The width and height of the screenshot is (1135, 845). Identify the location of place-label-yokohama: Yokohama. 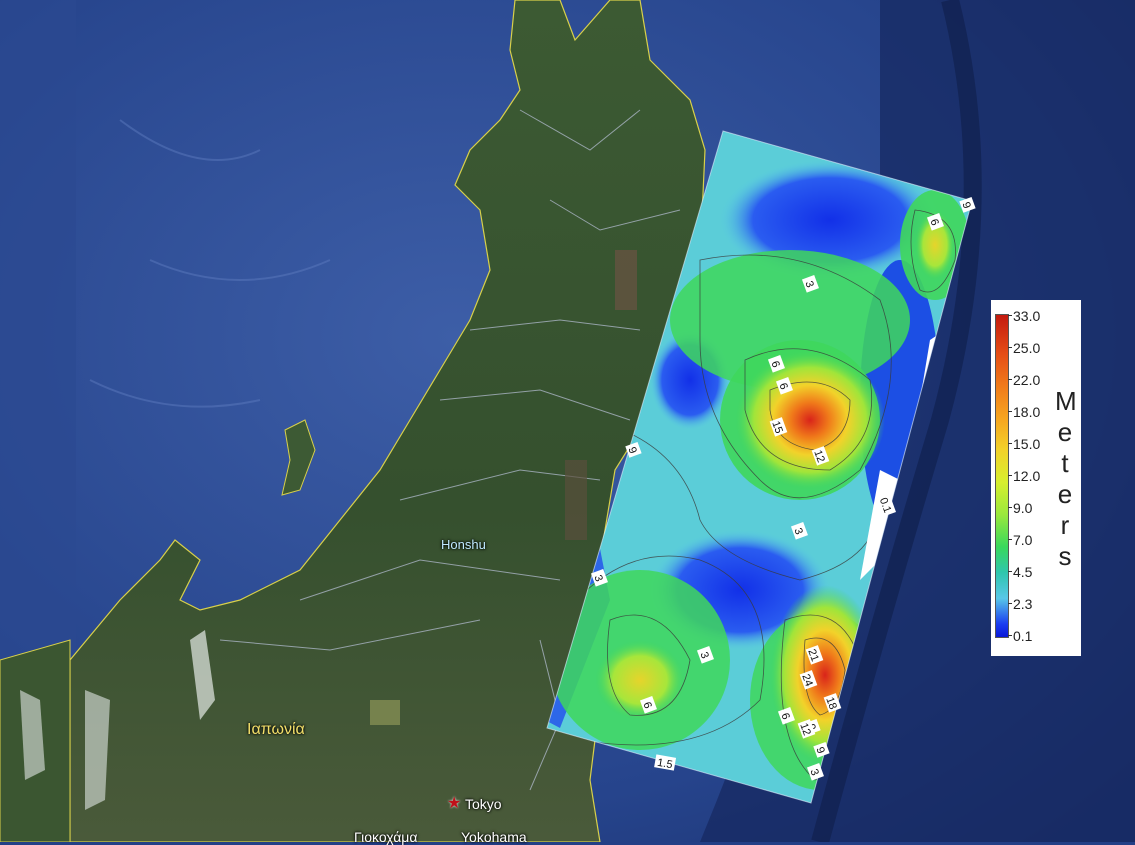
(494, 837).